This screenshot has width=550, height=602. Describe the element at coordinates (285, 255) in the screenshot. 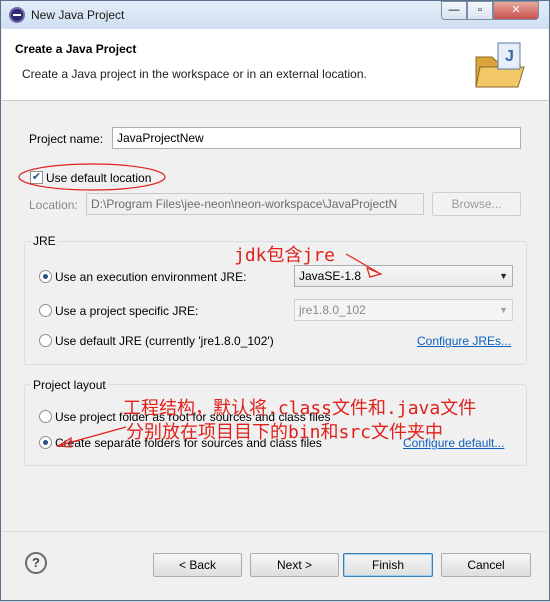

I see `jdk-note: jdk包含jre` at that location.